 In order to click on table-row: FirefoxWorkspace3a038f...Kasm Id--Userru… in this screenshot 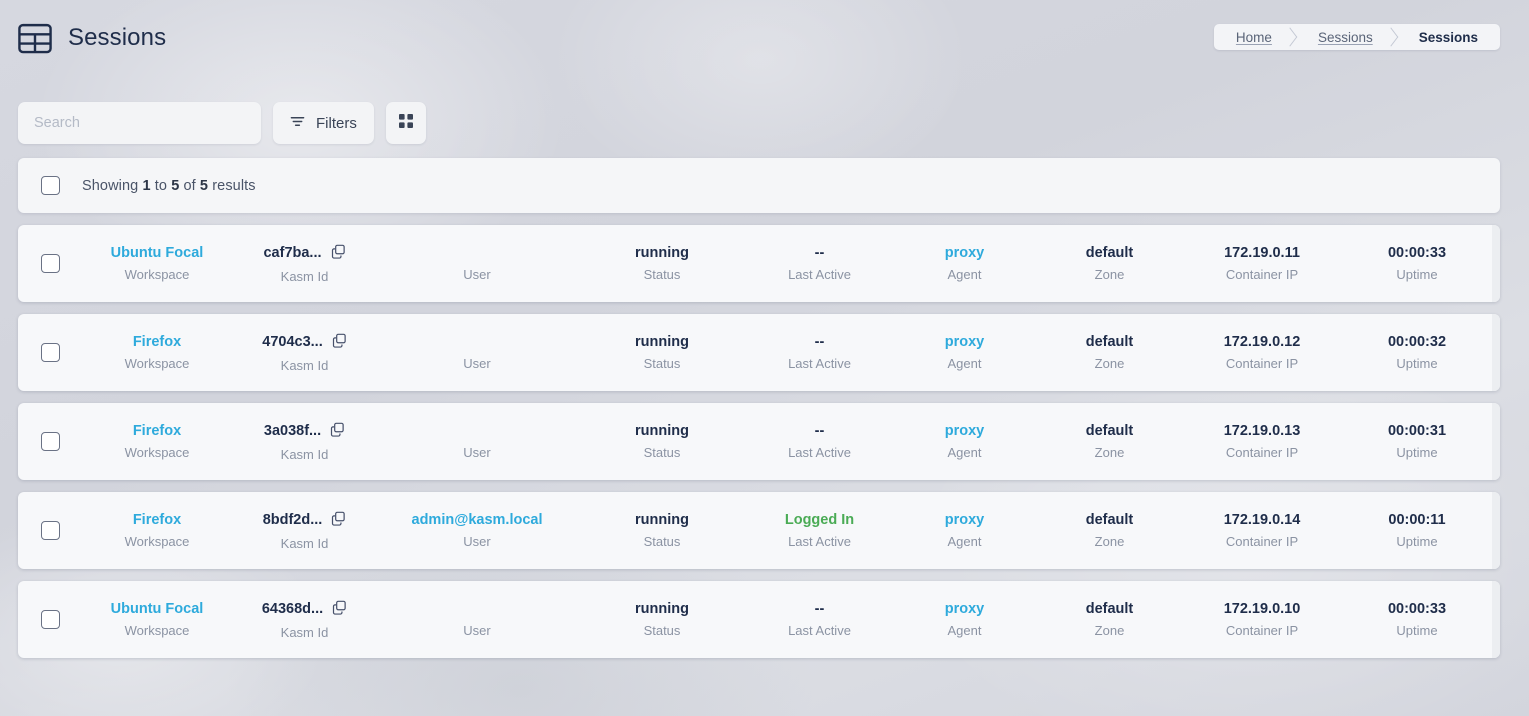, I will do `click(759, 441)`.